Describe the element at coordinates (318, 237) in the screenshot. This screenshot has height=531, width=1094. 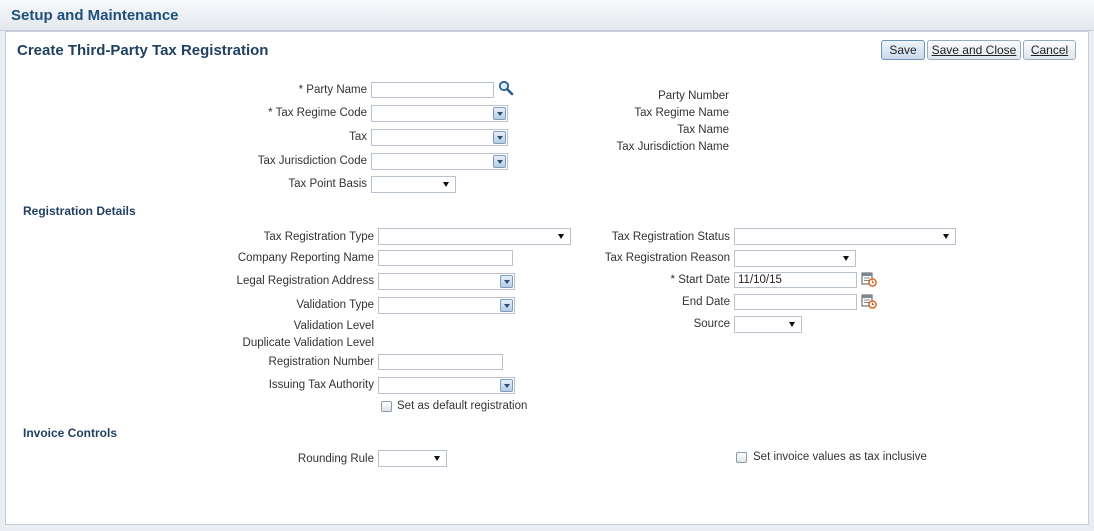
I see `tax-registration-type-label: Tax Registration Type` at that location.